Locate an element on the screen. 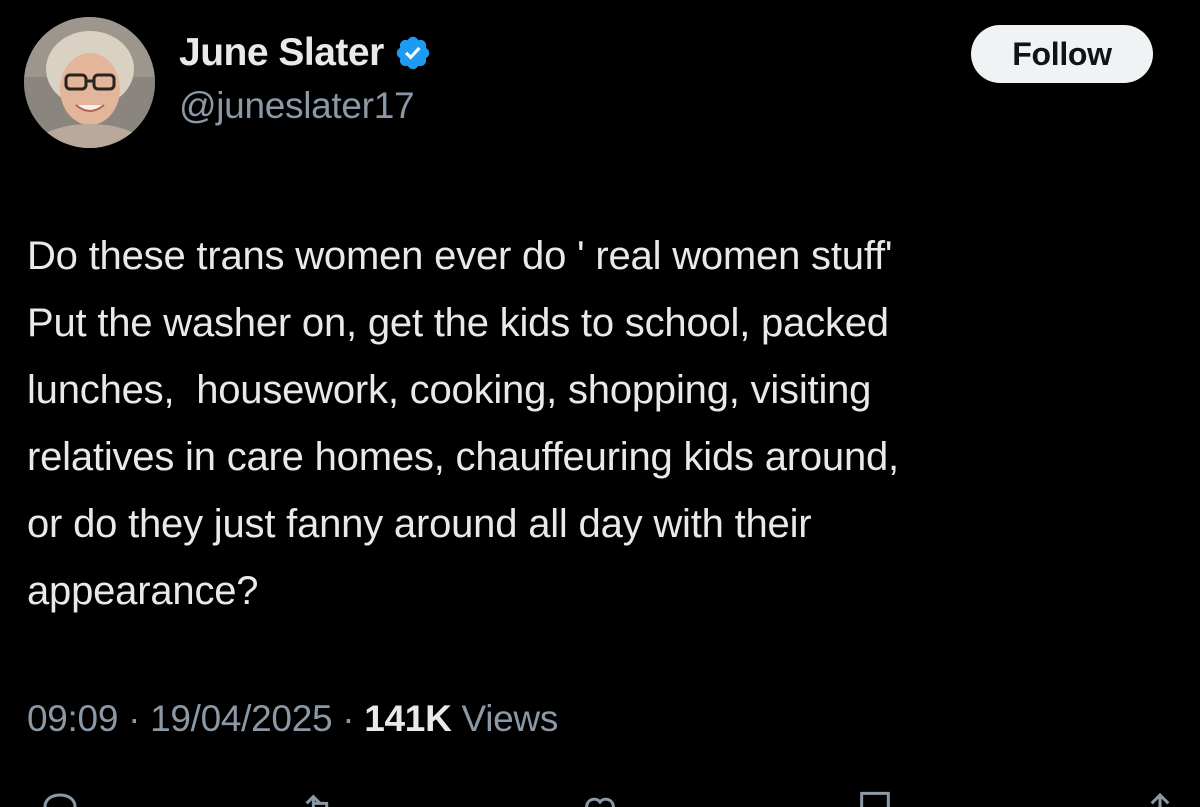  like-icon is located at coordinates (600, 798).